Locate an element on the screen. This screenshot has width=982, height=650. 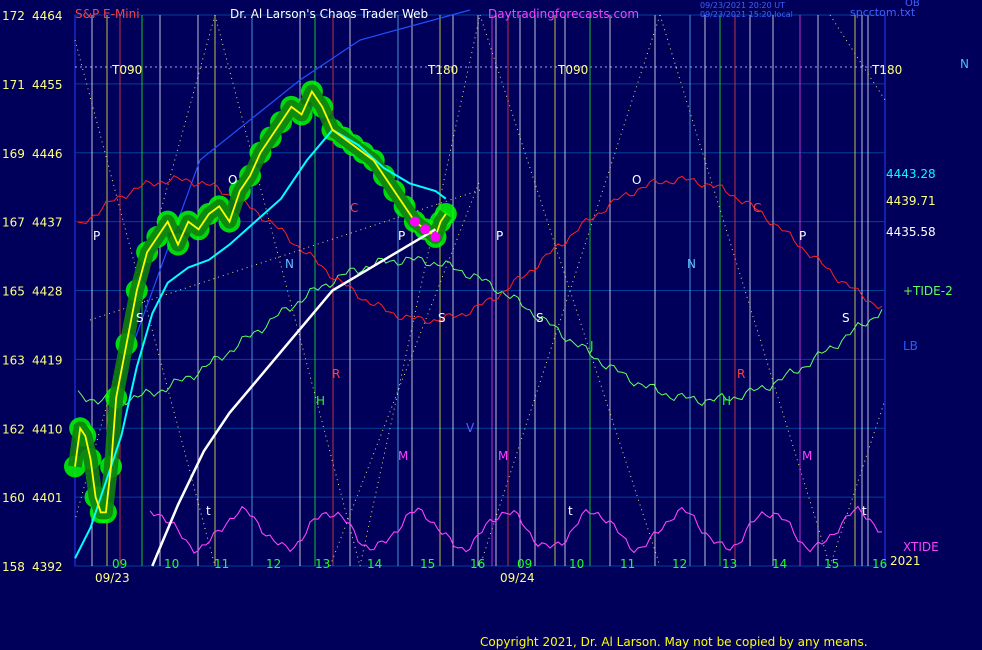
chart-title: Dr. Al Larson's Chaos Trader Web is located at coordinates (329, 14).